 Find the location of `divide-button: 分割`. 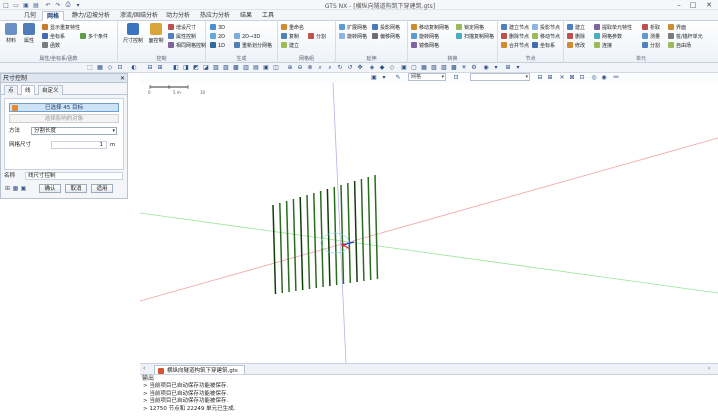

divide-button: 分割 is located at coordinates (651, 46).